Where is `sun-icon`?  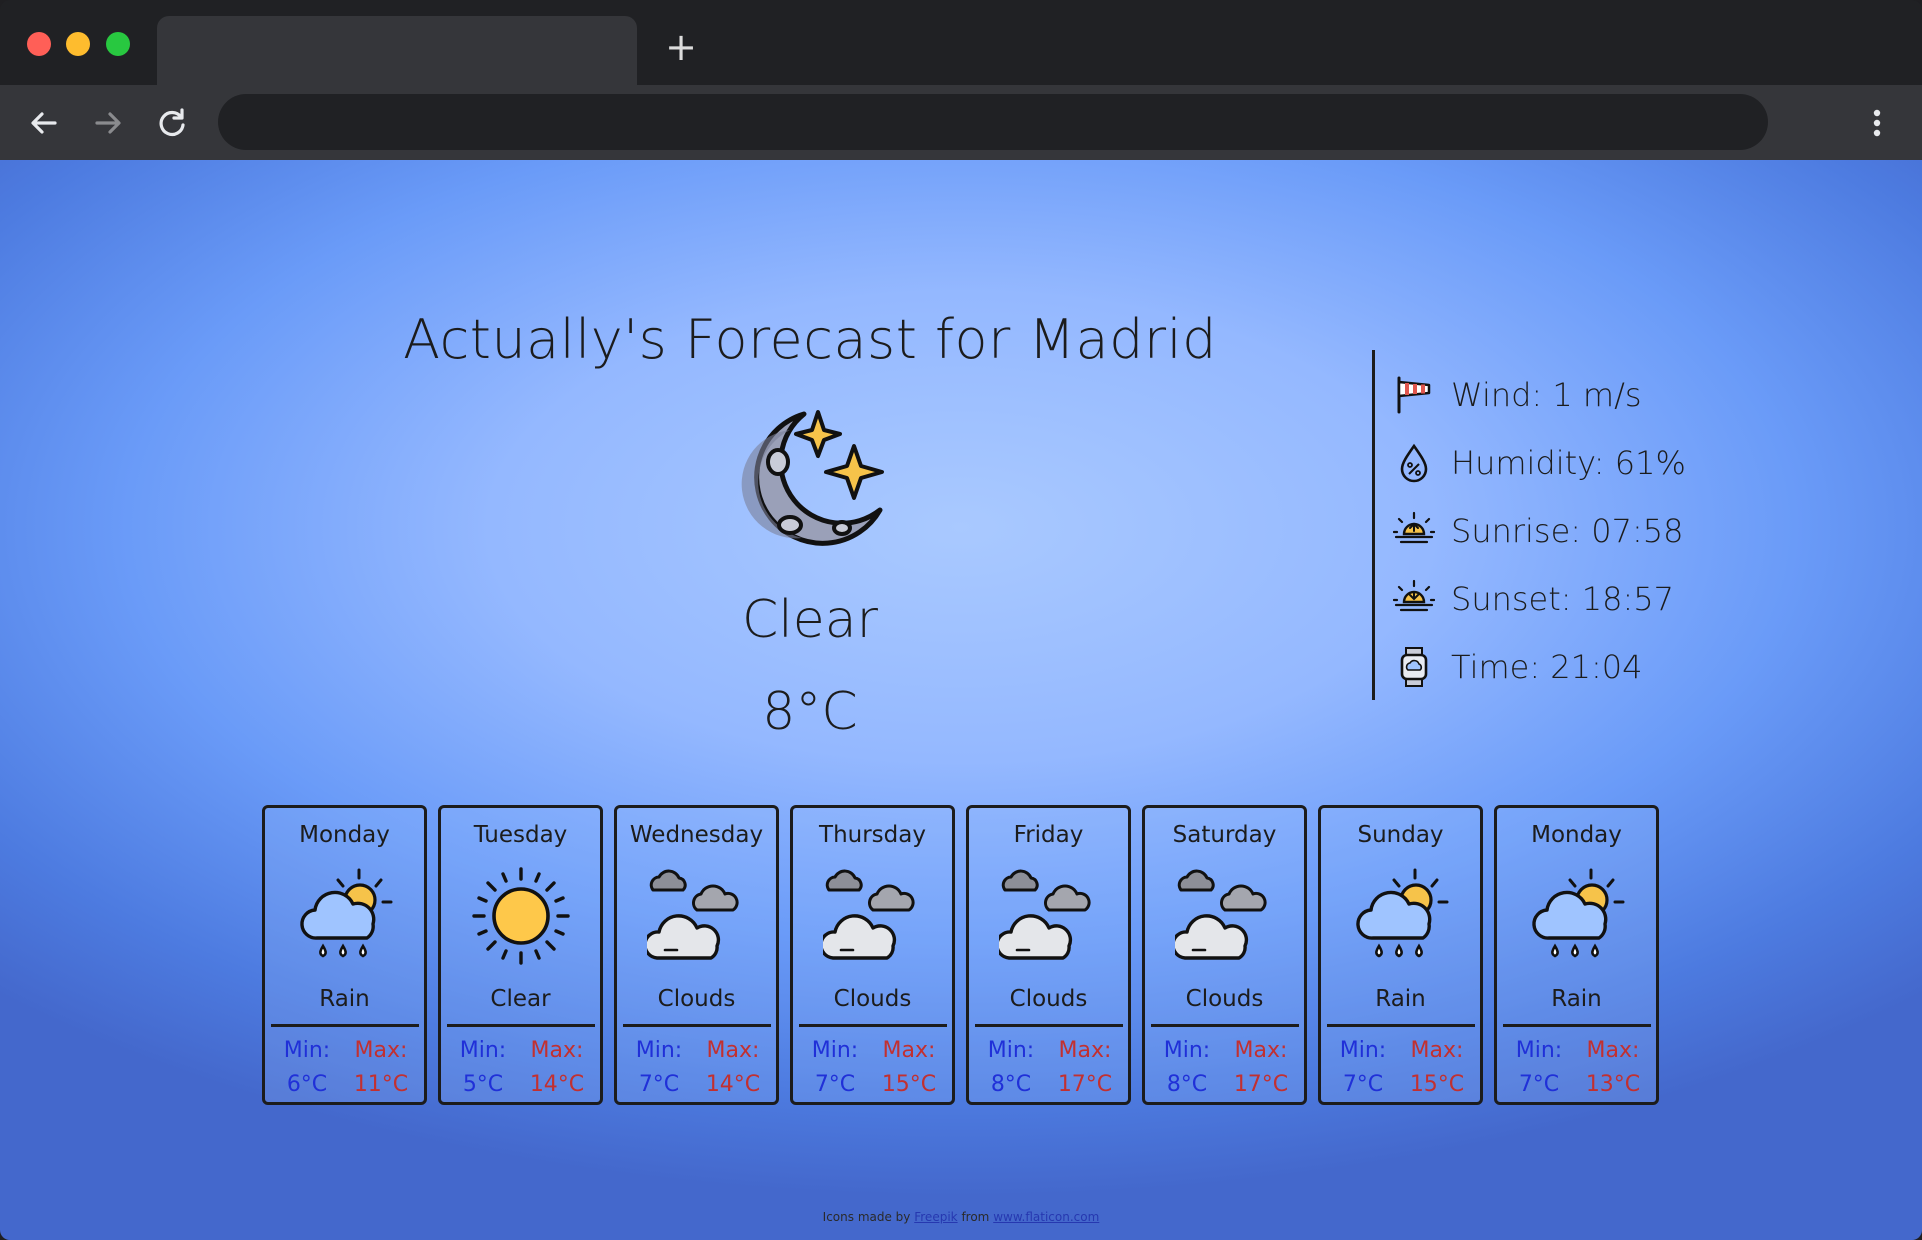 sun-icon is located at coordinates (521, 916).